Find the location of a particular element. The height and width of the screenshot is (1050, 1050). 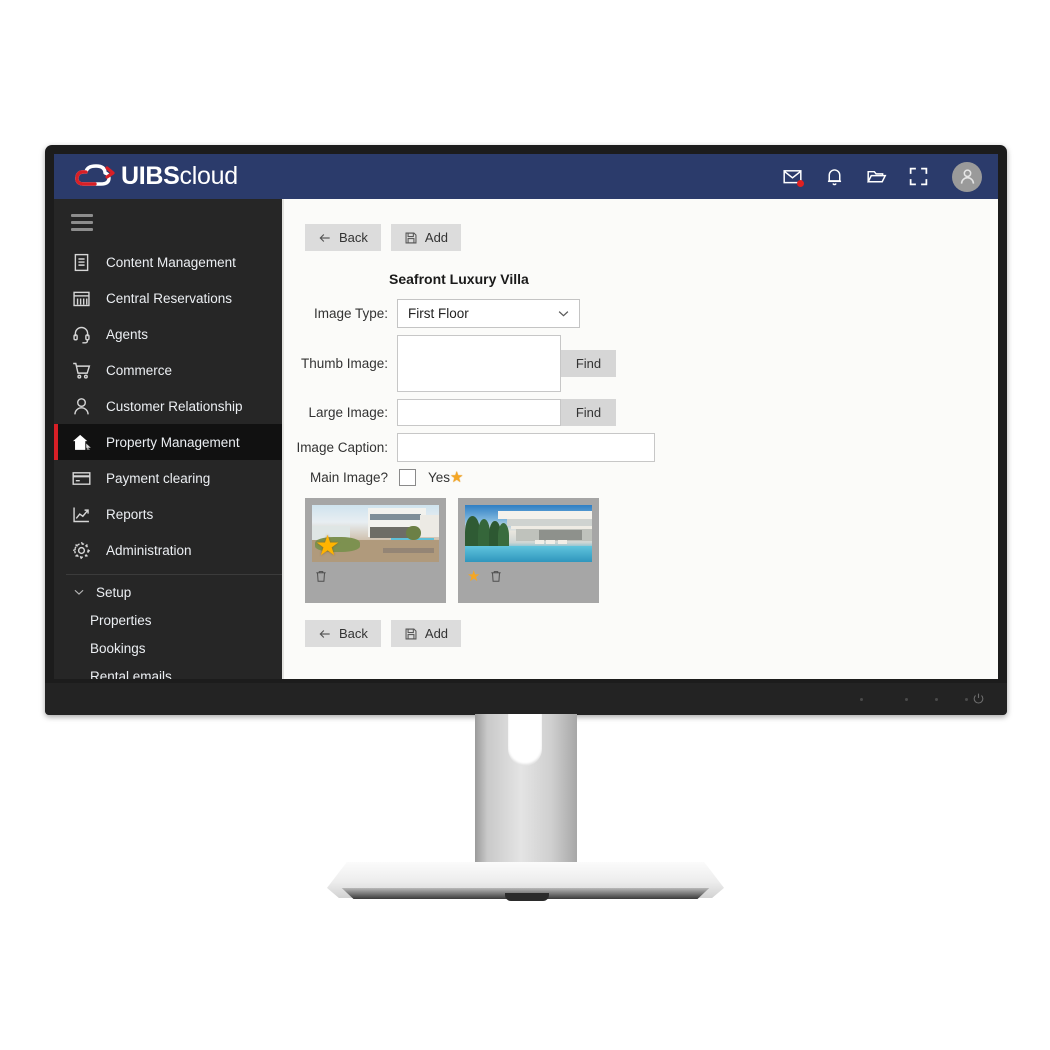

image-caption-label: Image Caption: is located at coordinates (342, 447).